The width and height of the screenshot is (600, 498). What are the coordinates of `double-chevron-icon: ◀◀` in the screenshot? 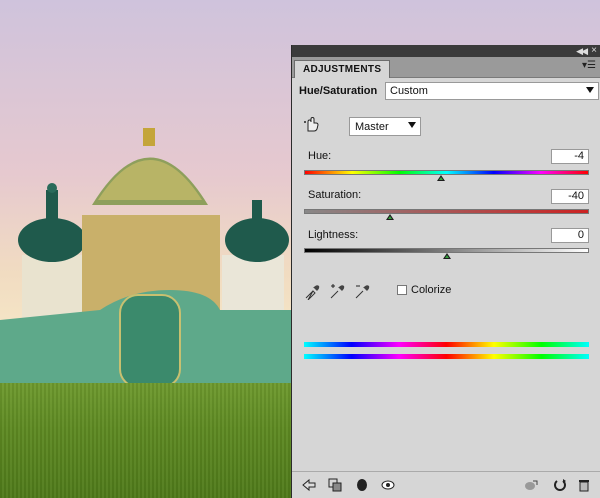 It's located at (582, 51).